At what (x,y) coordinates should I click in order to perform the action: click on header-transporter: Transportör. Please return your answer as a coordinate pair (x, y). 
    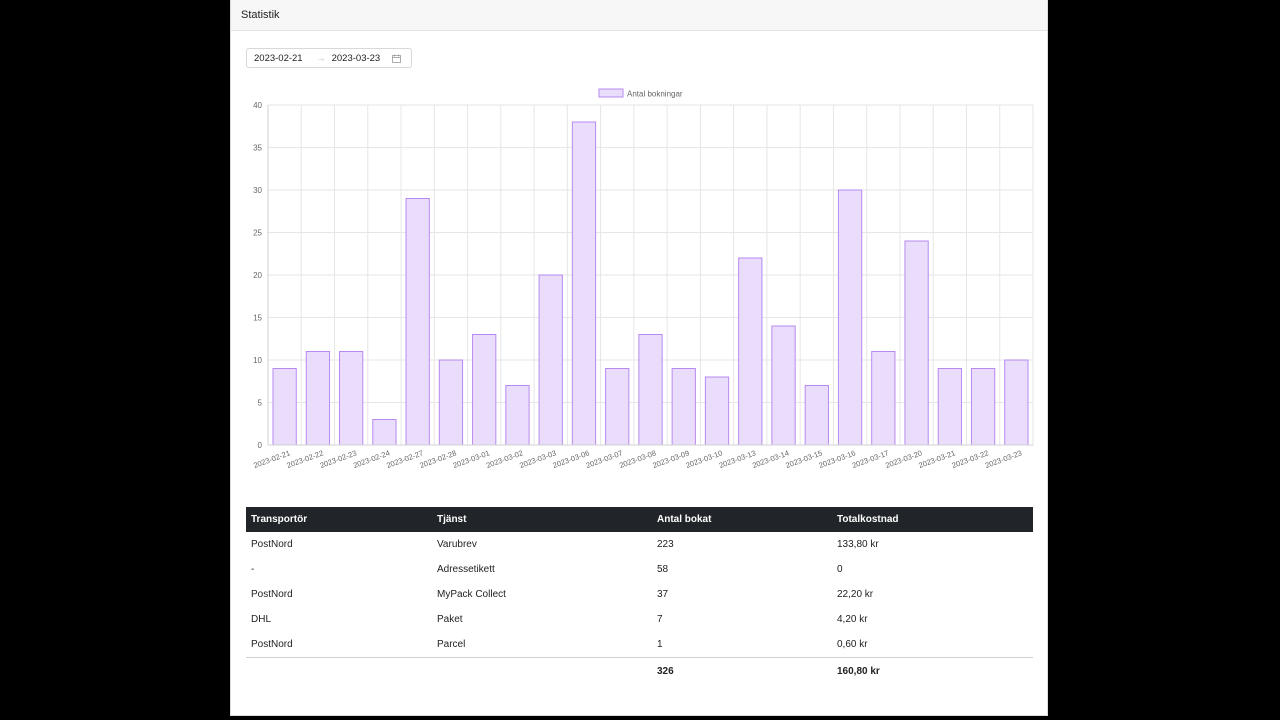
    Looking at the image, I should click on (339, 519).